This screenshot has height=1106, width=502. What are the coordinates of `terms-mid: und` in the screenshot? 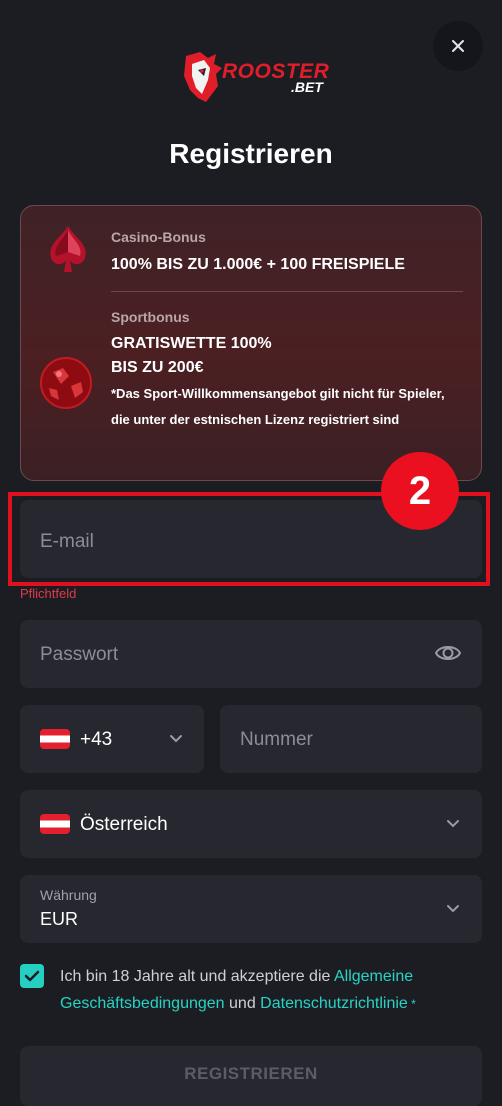 It's located at (242, 1003).